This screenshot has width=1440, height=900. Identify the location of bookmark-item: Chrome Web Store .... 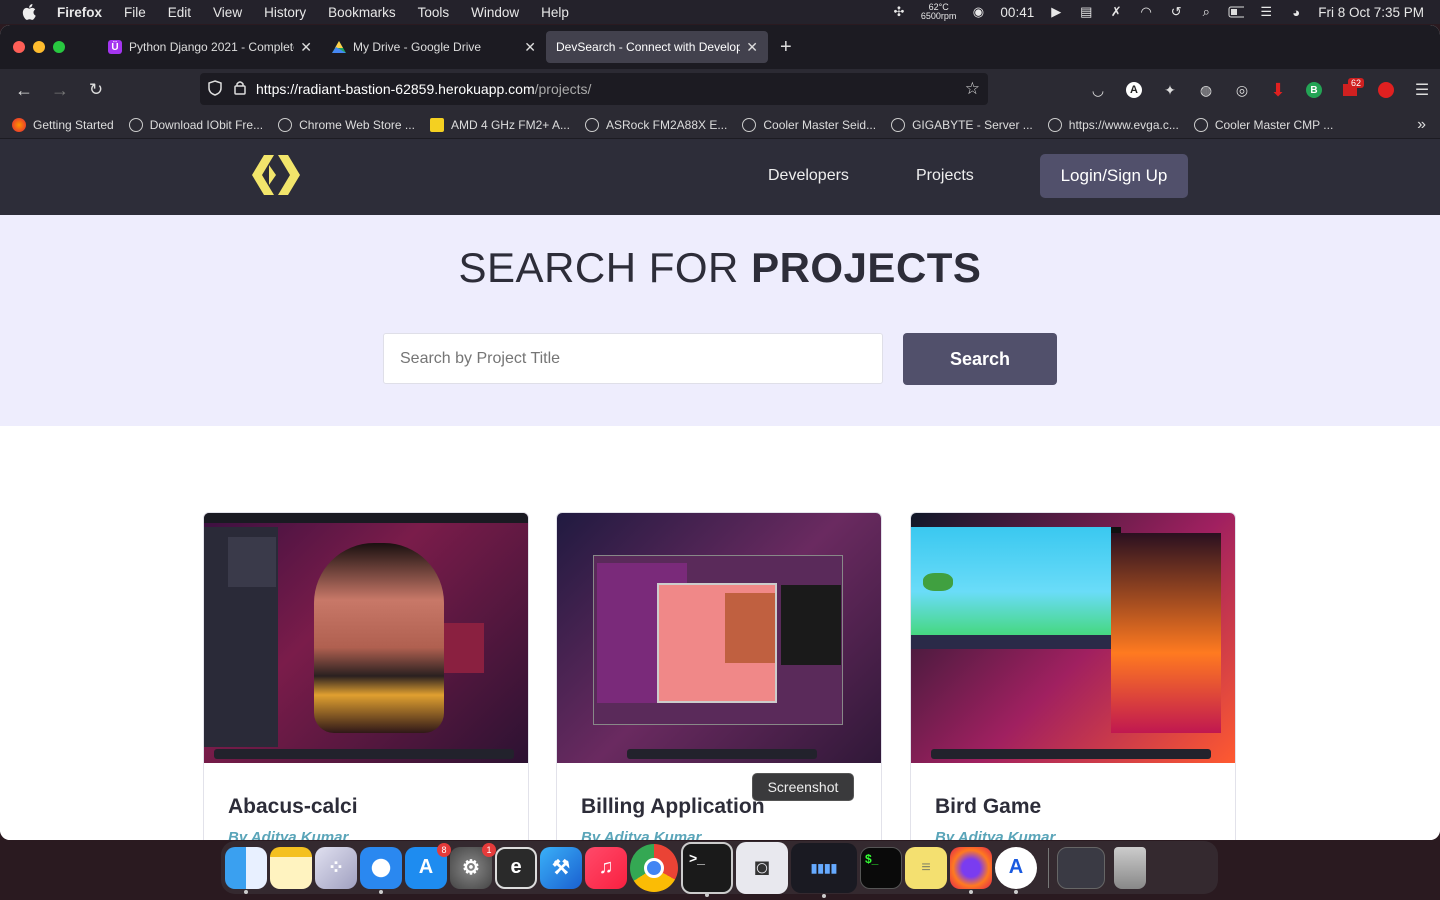
(346, 124).